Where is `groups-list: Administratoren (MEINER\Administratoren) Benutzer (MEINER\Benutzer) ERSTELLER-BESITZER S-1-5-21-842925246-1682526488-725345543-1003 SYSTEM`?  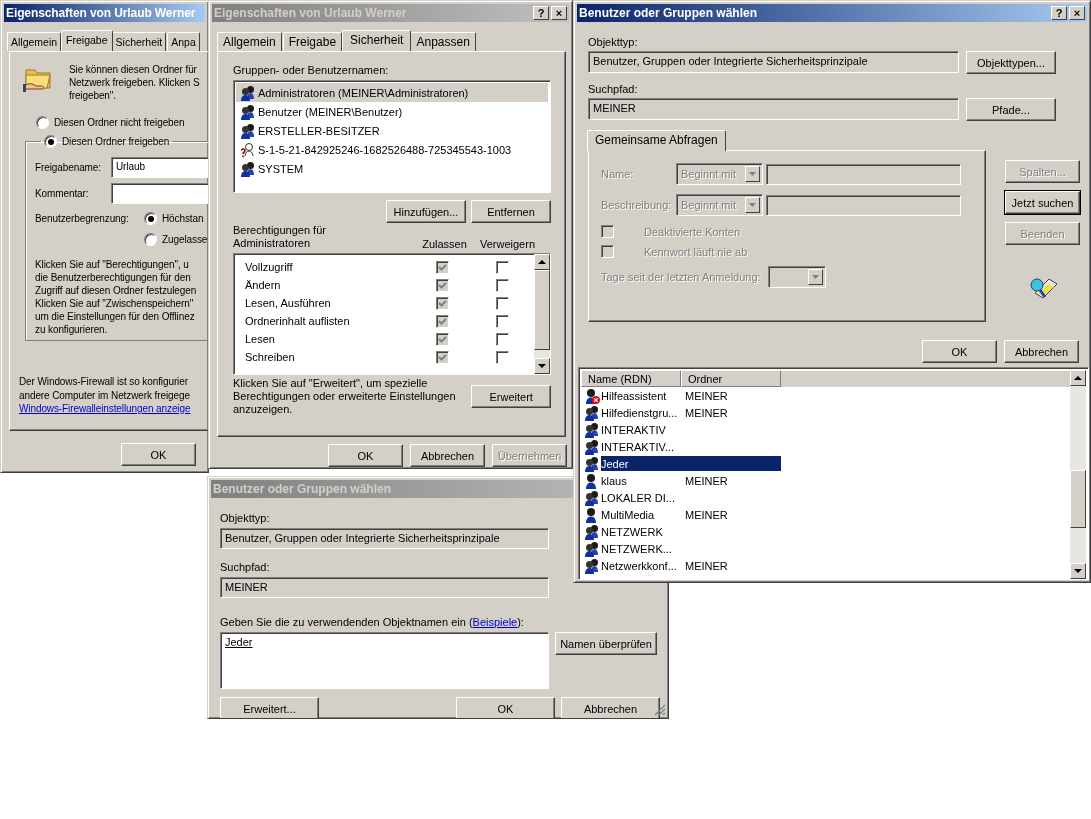
groups-list: Administratoren (MEINER\Administratoren) Benutzer (MEINER\Benutzer) ERSTELLER-BESITZER S-1-5-21-842925246-1682526488-725345543-1003 SYSTEM is located at coordinates (392, 136).